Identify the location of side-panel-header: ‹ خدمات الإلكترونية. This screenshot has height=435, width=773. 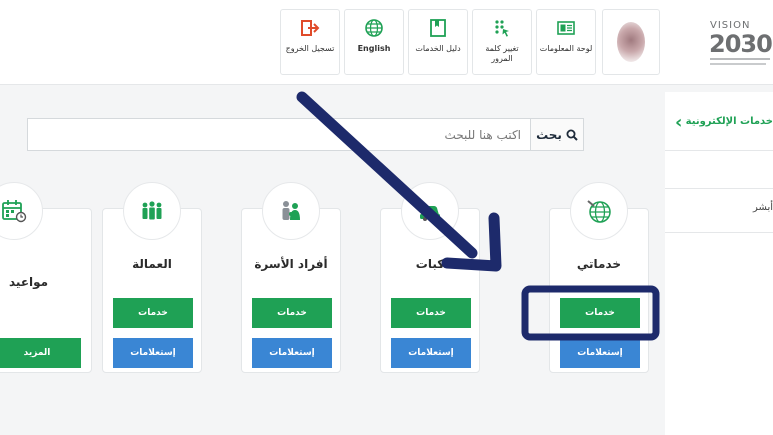
(719, 121).